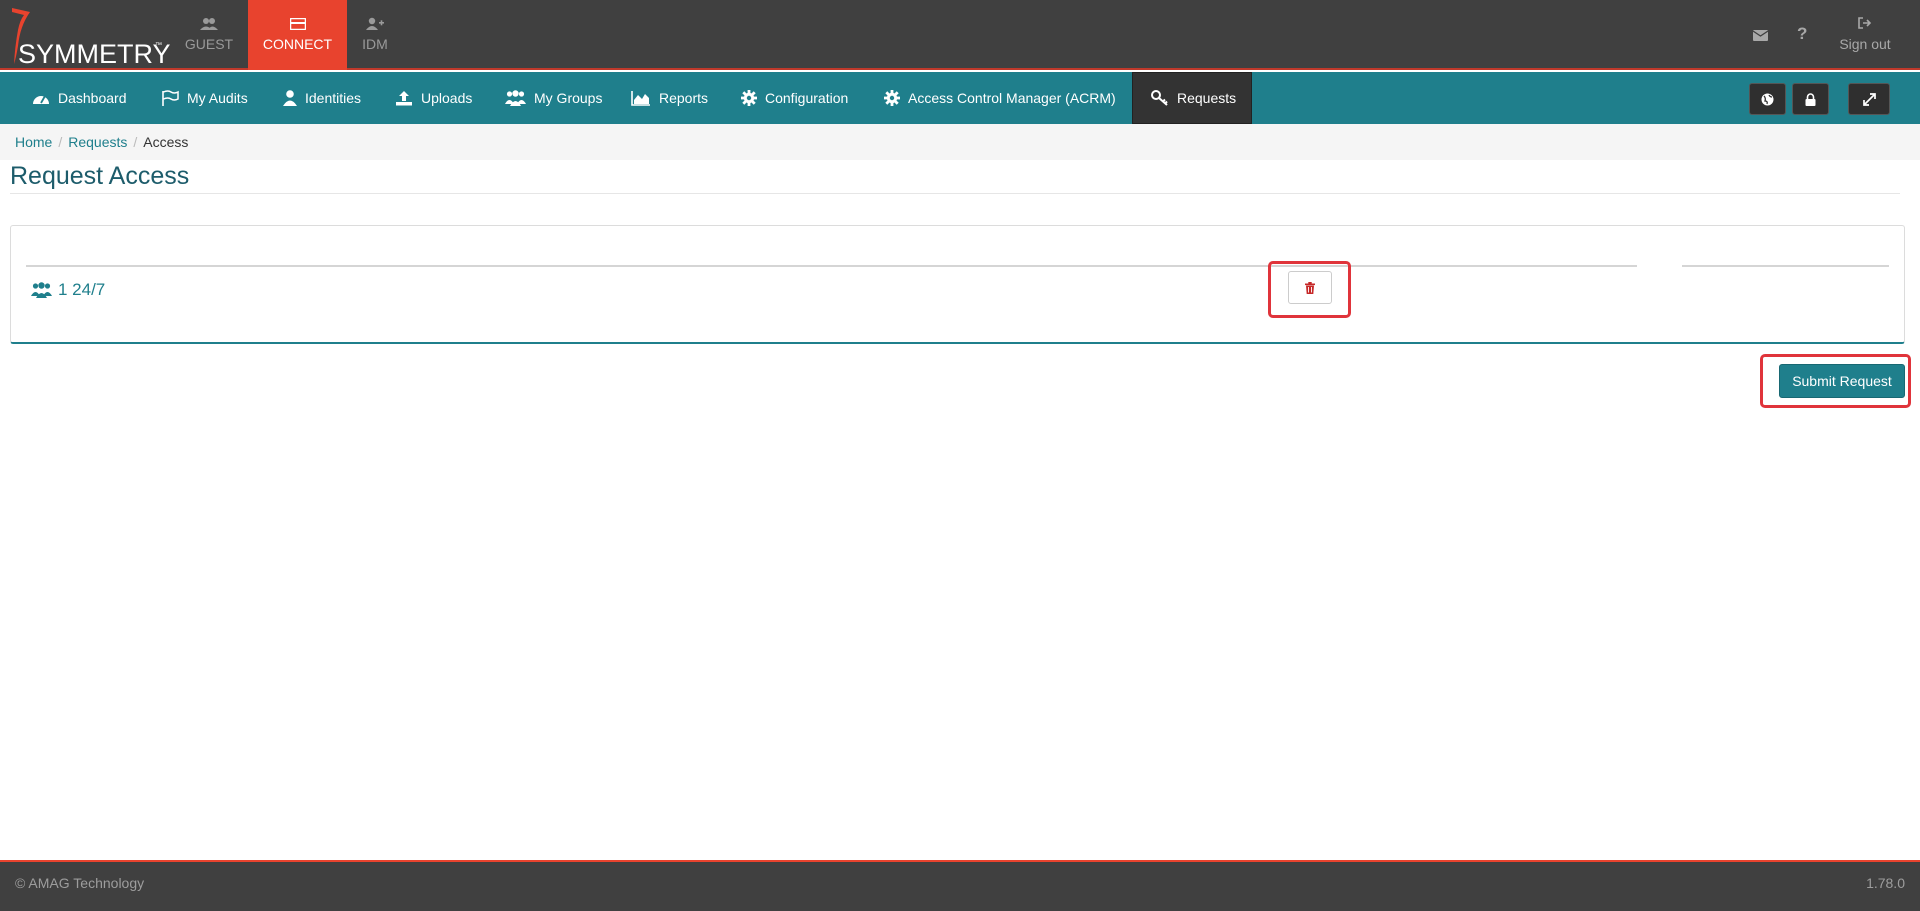  I want to click on lock-icon, so click(1810, 99).